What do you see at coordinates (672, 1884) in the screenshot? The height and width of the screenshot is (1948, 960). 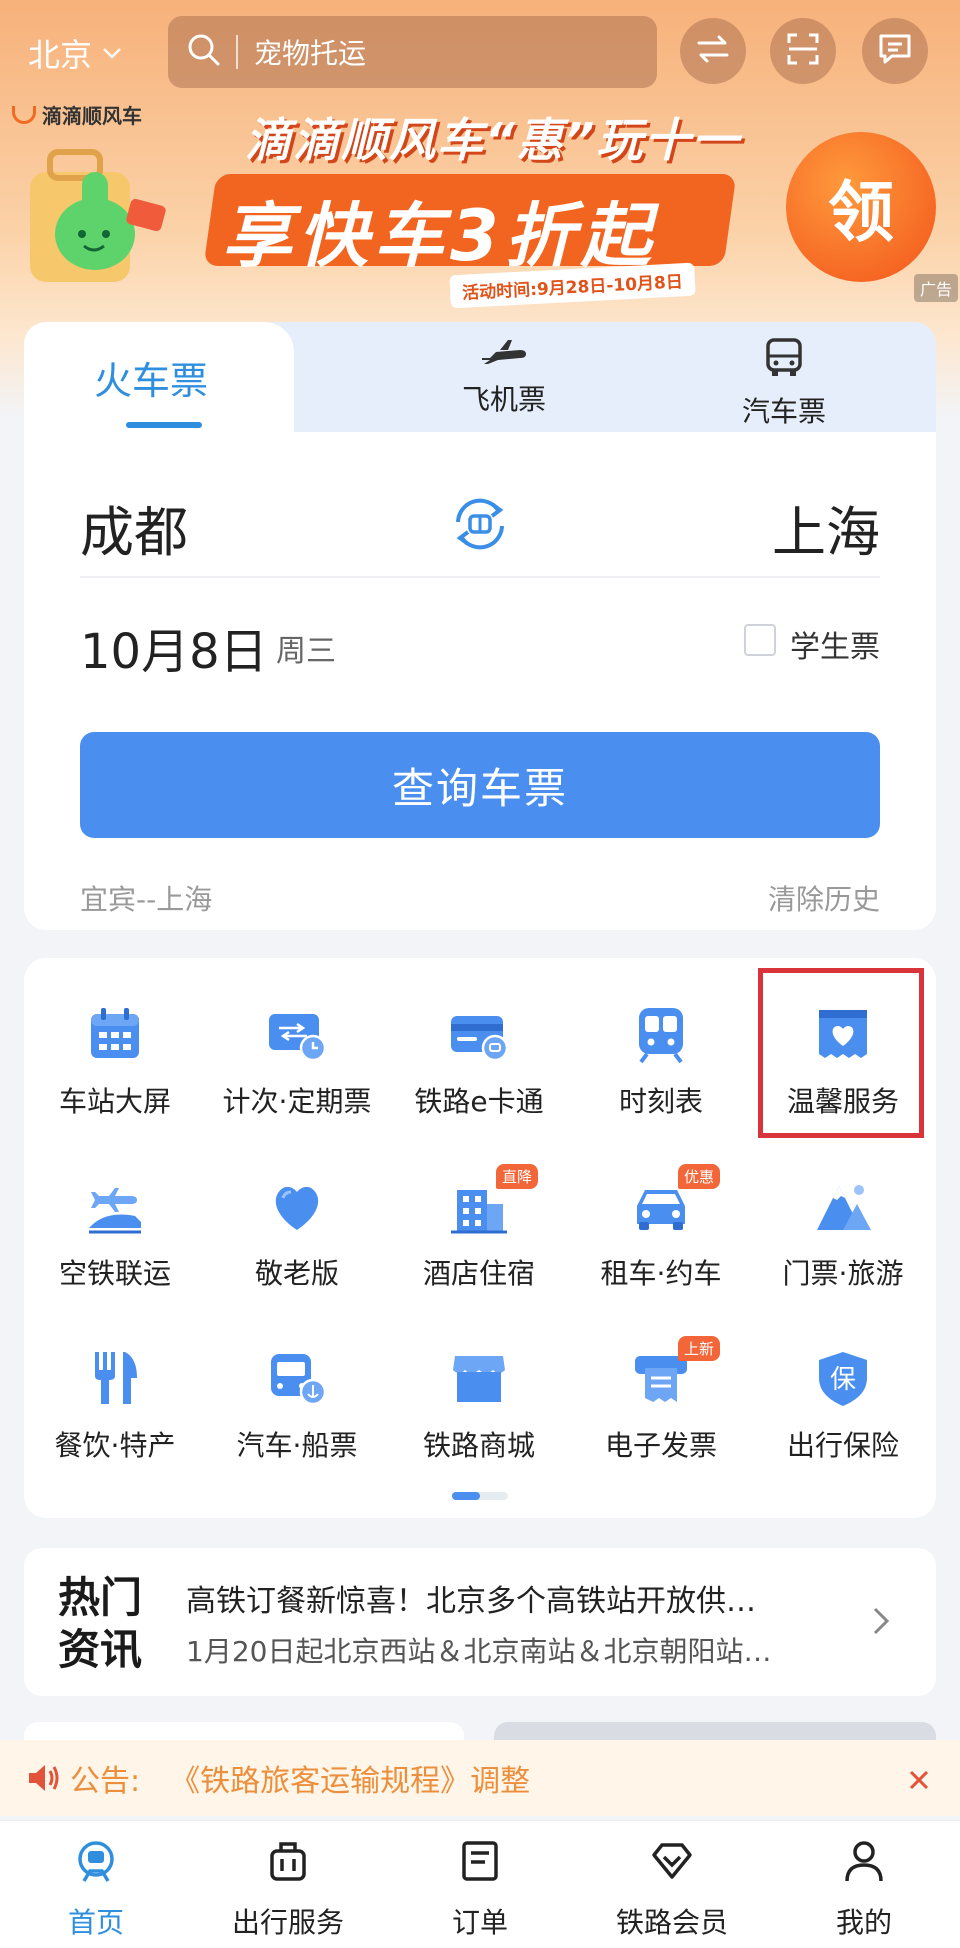 I see `nav-membership: 铁路会员` at bounding box center [672, 1884].